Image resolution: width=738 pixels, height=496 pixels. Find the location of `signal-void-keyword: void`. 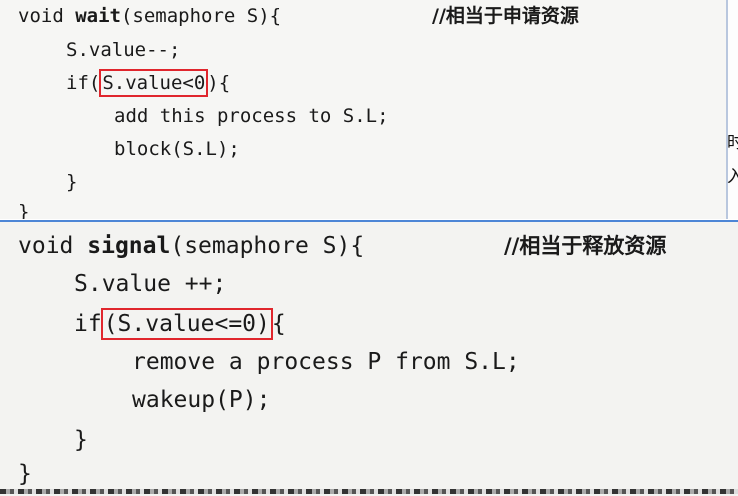

signal-void-keyword: void is located at coordinates (53, 246).